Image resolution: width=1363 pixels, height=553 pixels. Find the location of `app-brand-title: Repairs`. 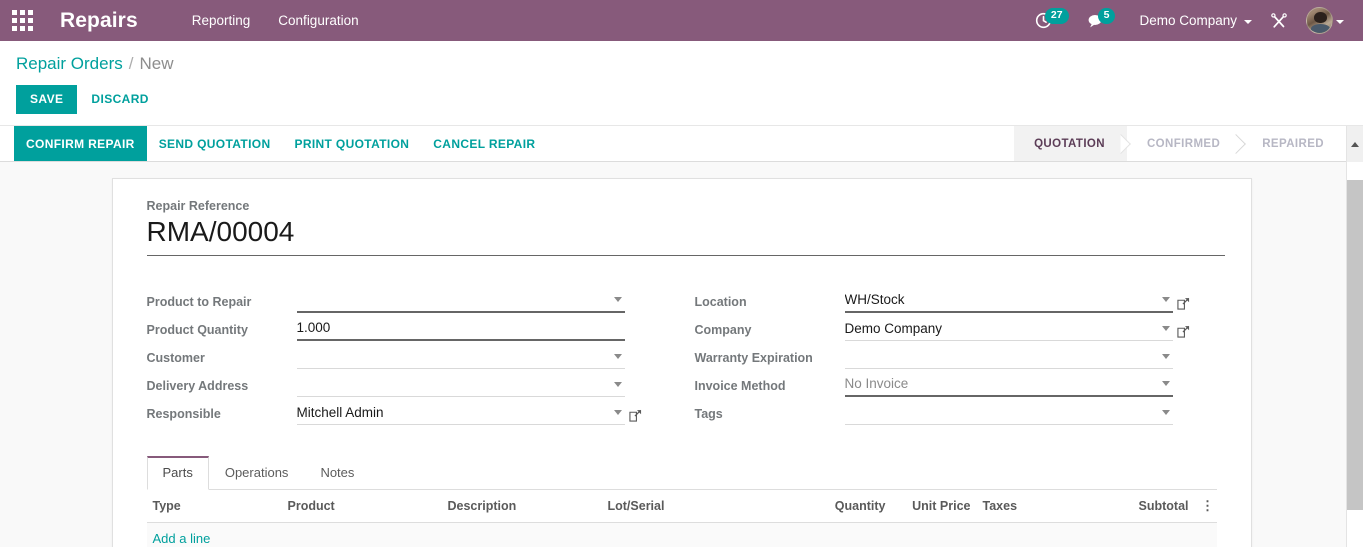

app-brand-title: Repairs is located at coordinates (97, 20).